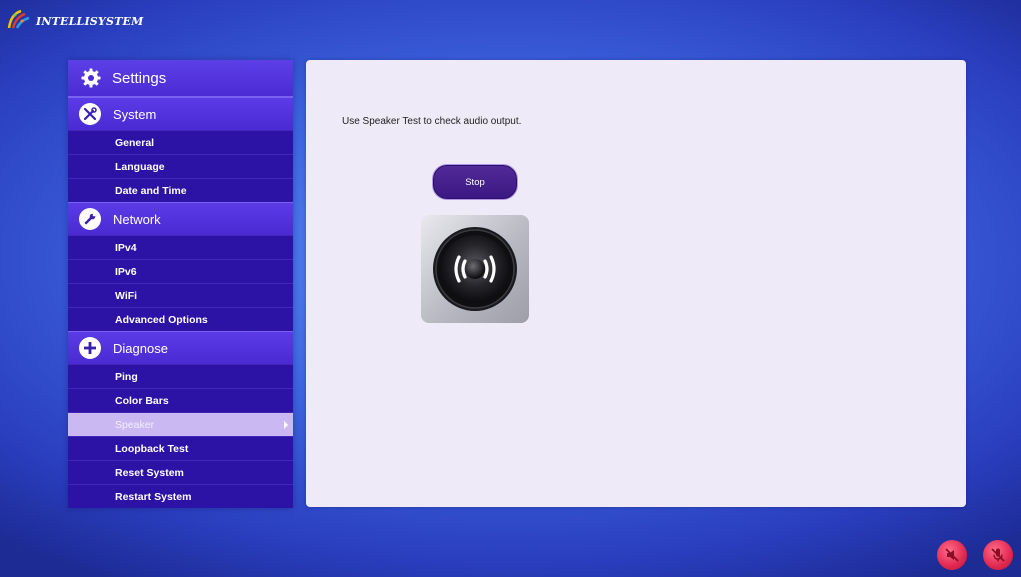 This screenshot has width=1021, height=577. What do you see at coordinates (180, 400) in the screenshot?
I see `sidebar-item-color-bars: Color Bars` at bounding box center [180, 400].